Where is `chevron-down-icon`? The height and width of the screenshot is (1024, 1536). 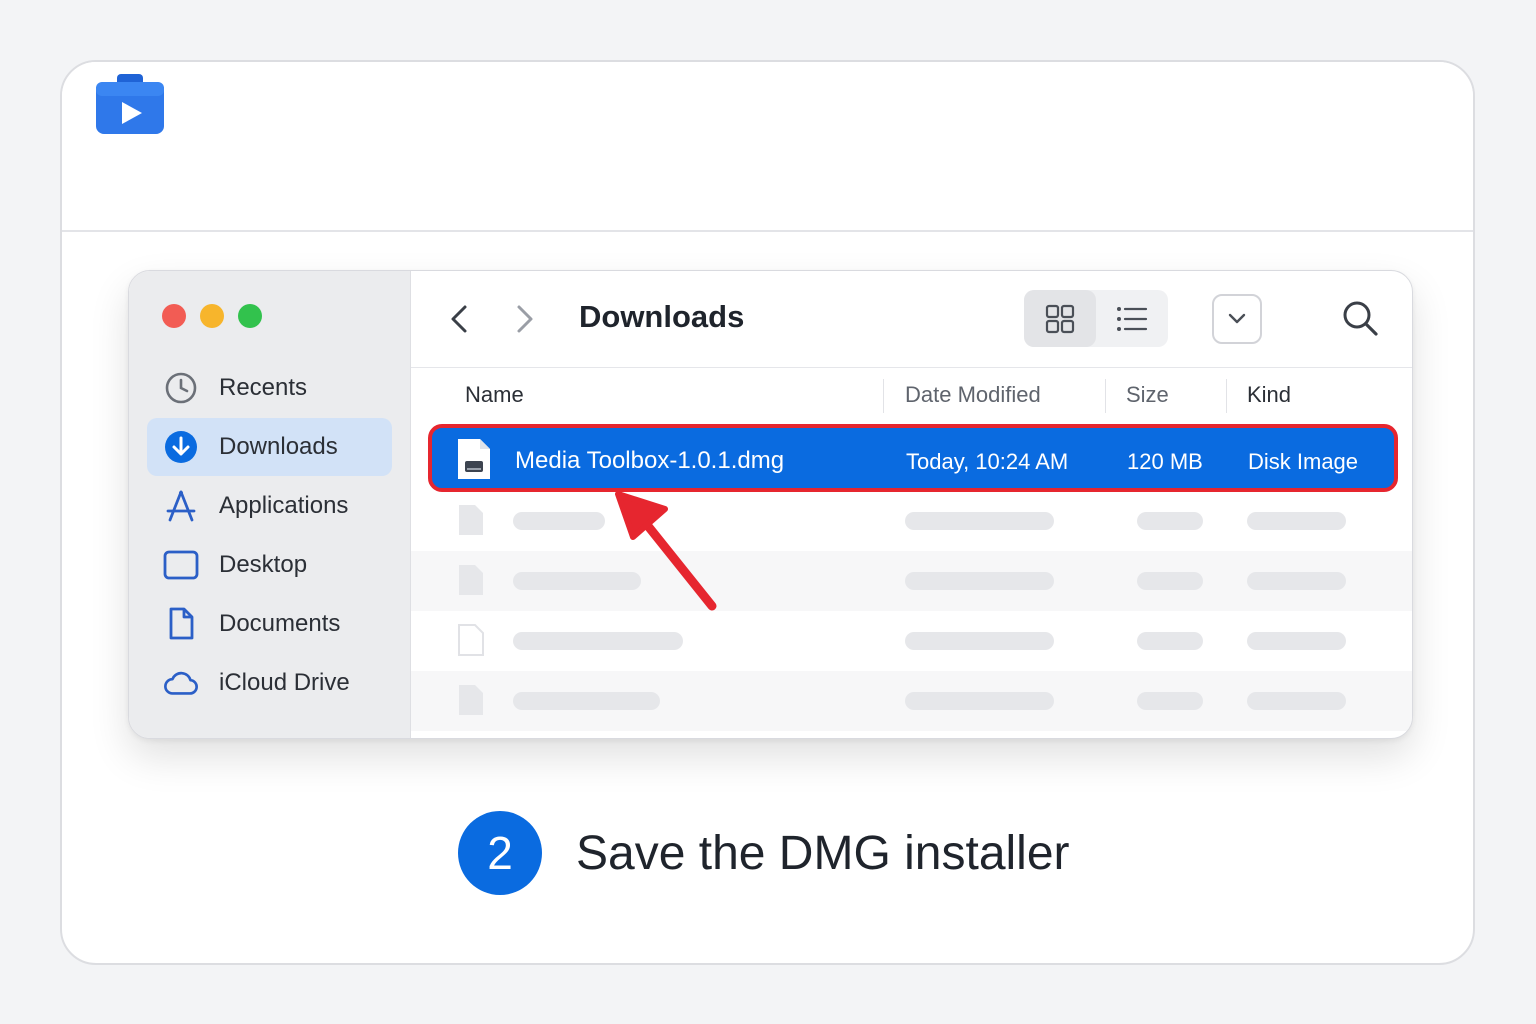 chevron-down-icon is located at coordinates (1237, 318).